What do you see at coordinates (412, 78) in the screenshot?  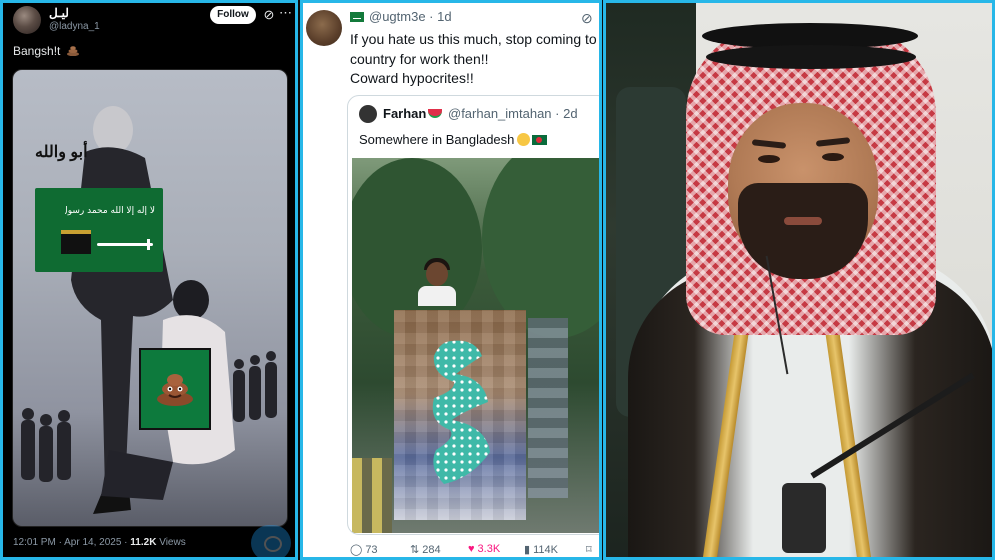 I see `tweet-text-line: Coward hypocrites!!` at bounding box center [412, 78].